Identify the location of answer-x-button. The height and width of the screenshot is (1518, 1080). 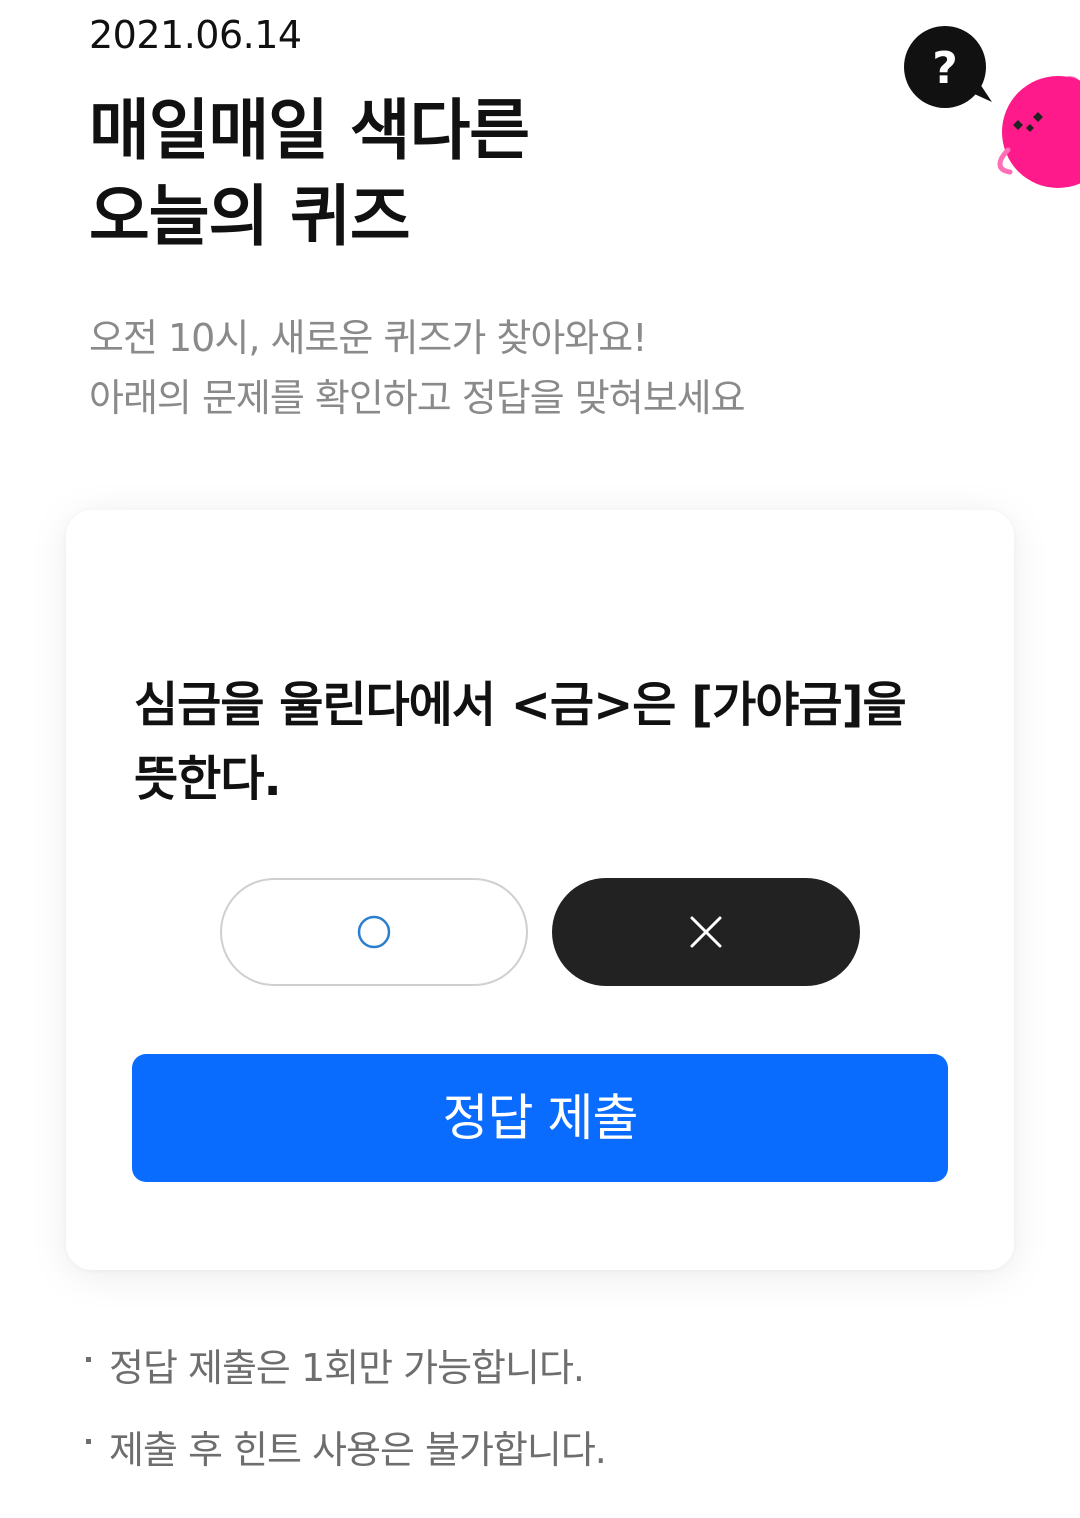
(706, 932).